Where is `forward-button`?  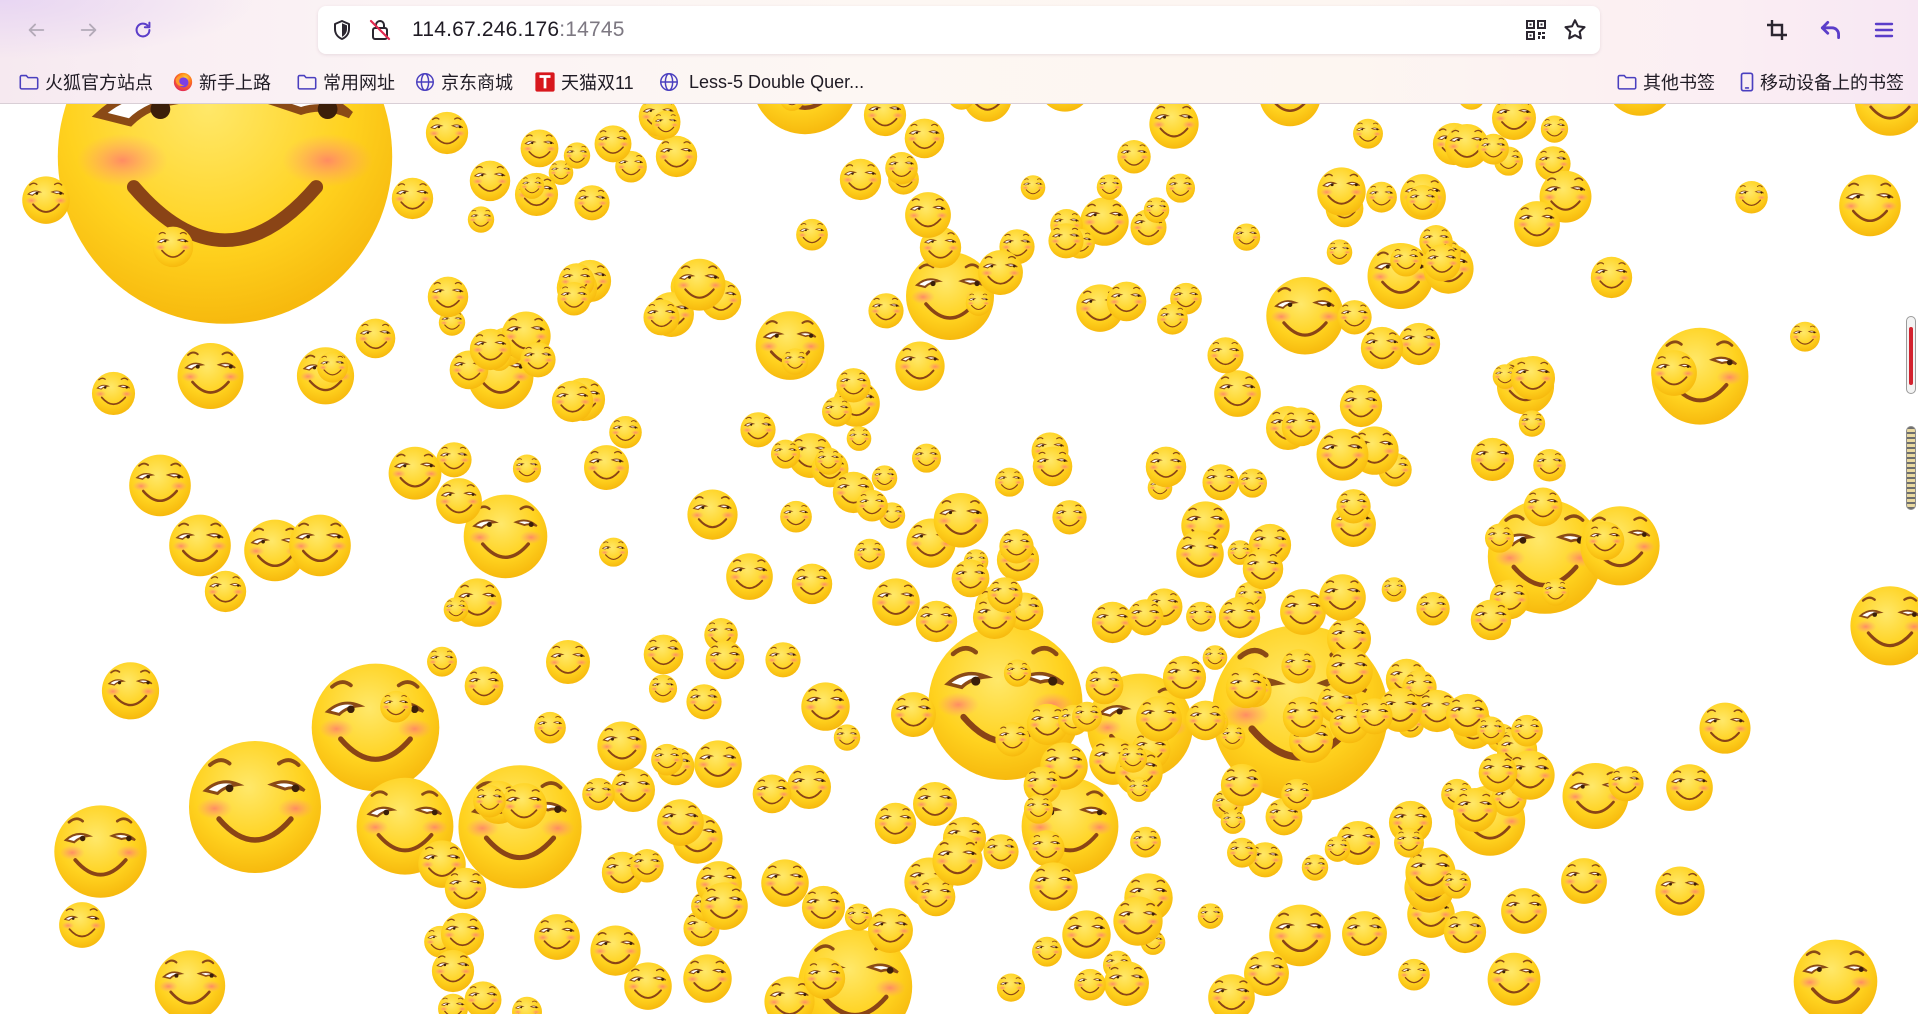
forward-button is located at coordinates (89, 30).